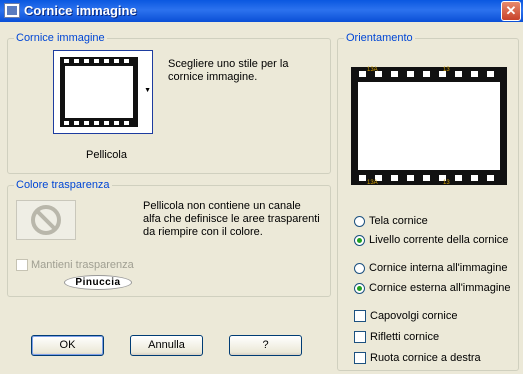 The image size is (523, 374). What do you see at coordinates (414, 316) in the screenshot?
I see `capovolgi-label: Capovolgi cornice` at bounding box center [414, 316].